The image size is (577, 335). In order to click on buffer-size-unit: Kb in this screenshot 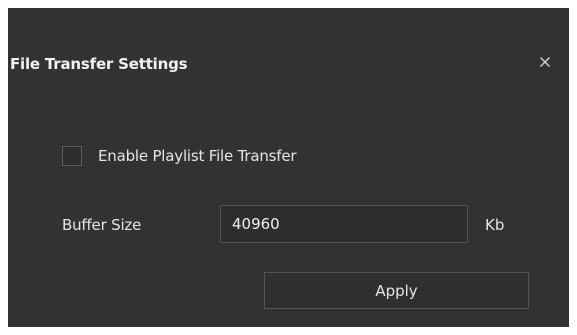, I will do `click(495, 225)`.